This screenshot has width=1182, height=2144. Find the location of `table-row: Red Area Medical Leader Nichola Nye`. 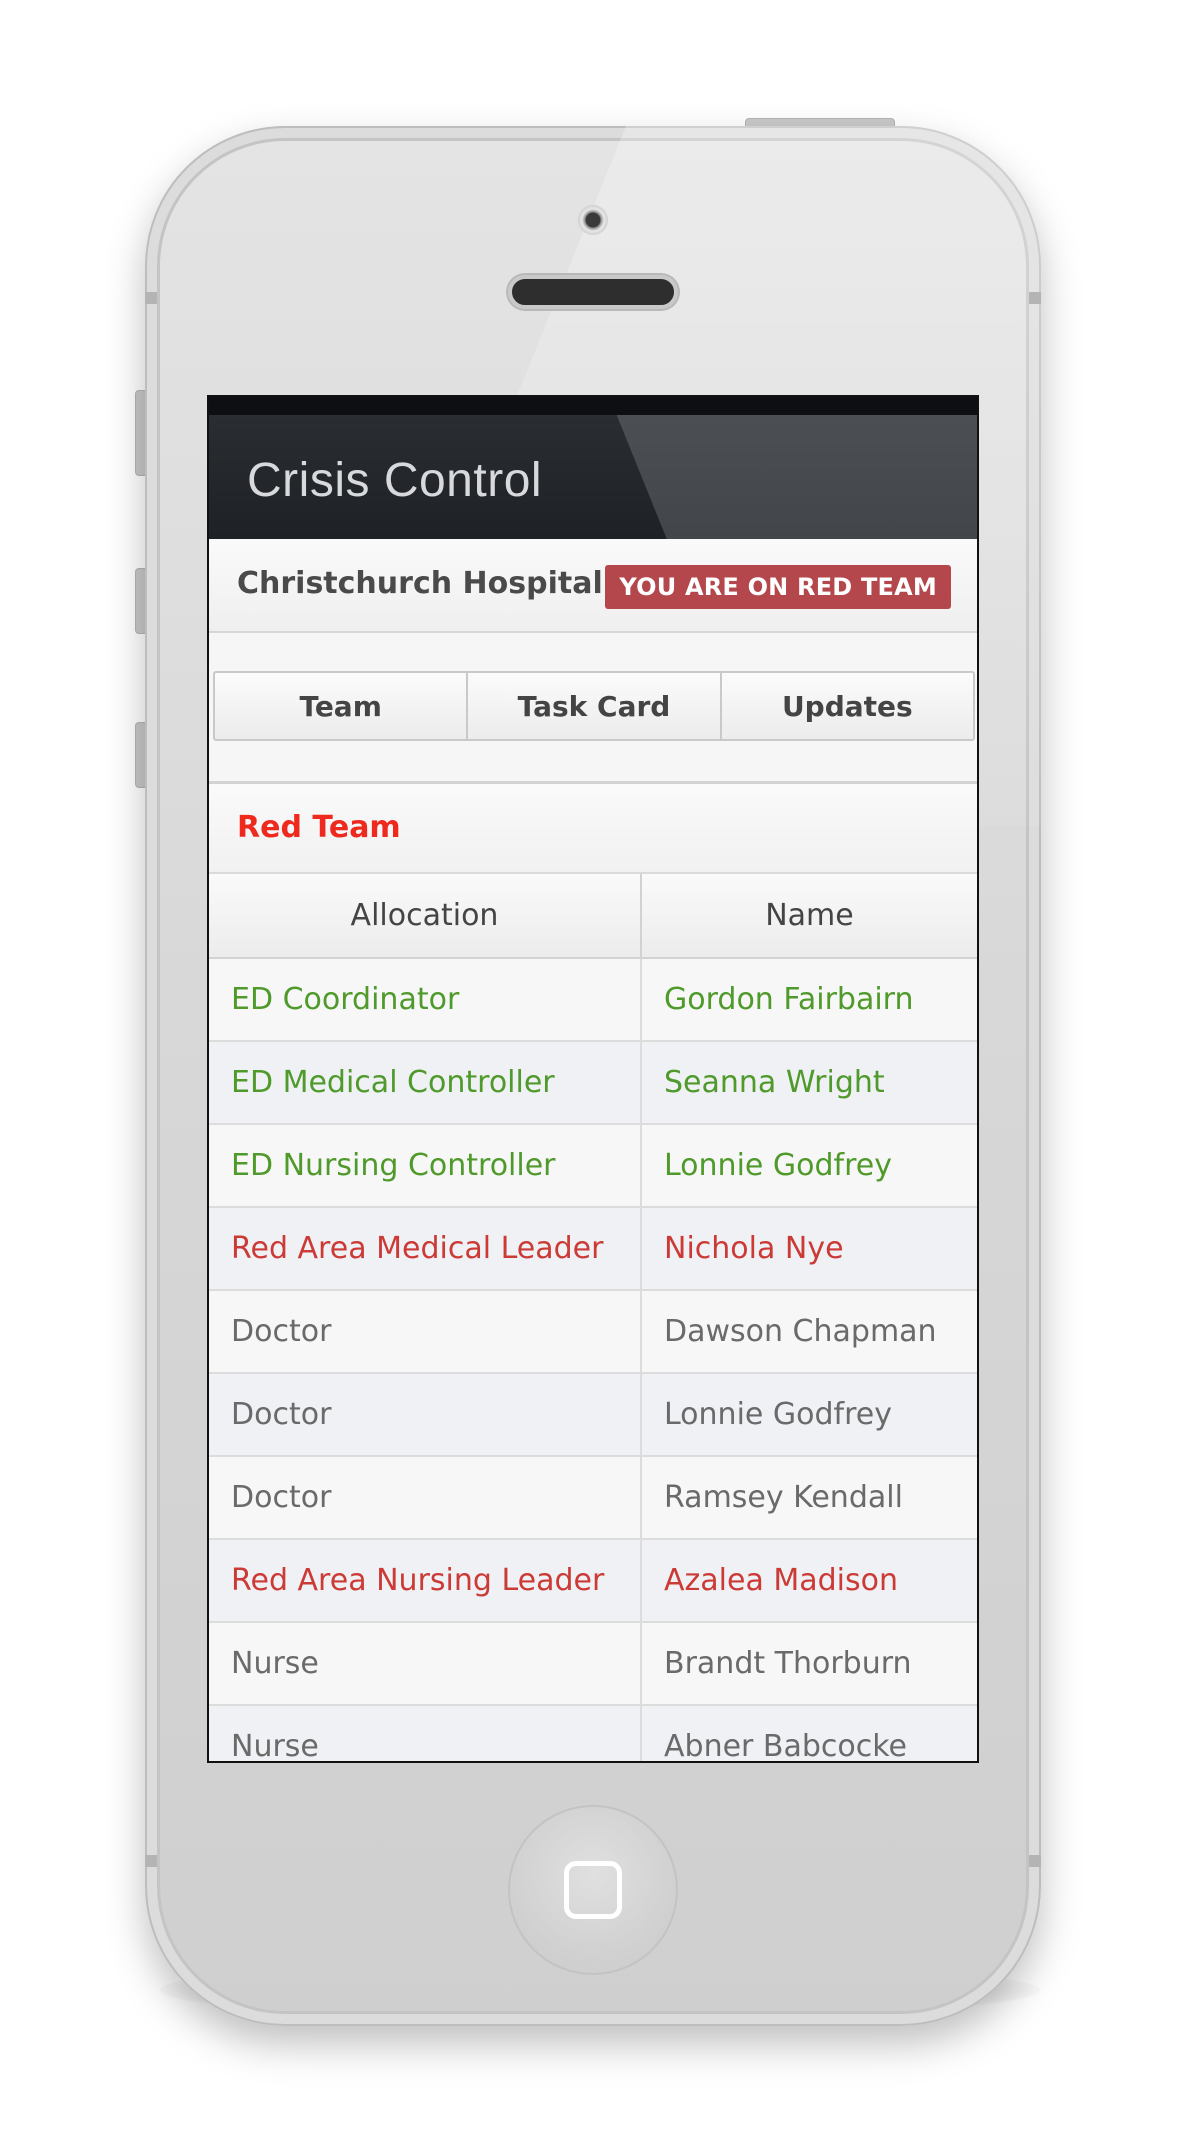

table-row: Red Area Medical Leader Nichola Nye is located at coordinates (593, 1249).